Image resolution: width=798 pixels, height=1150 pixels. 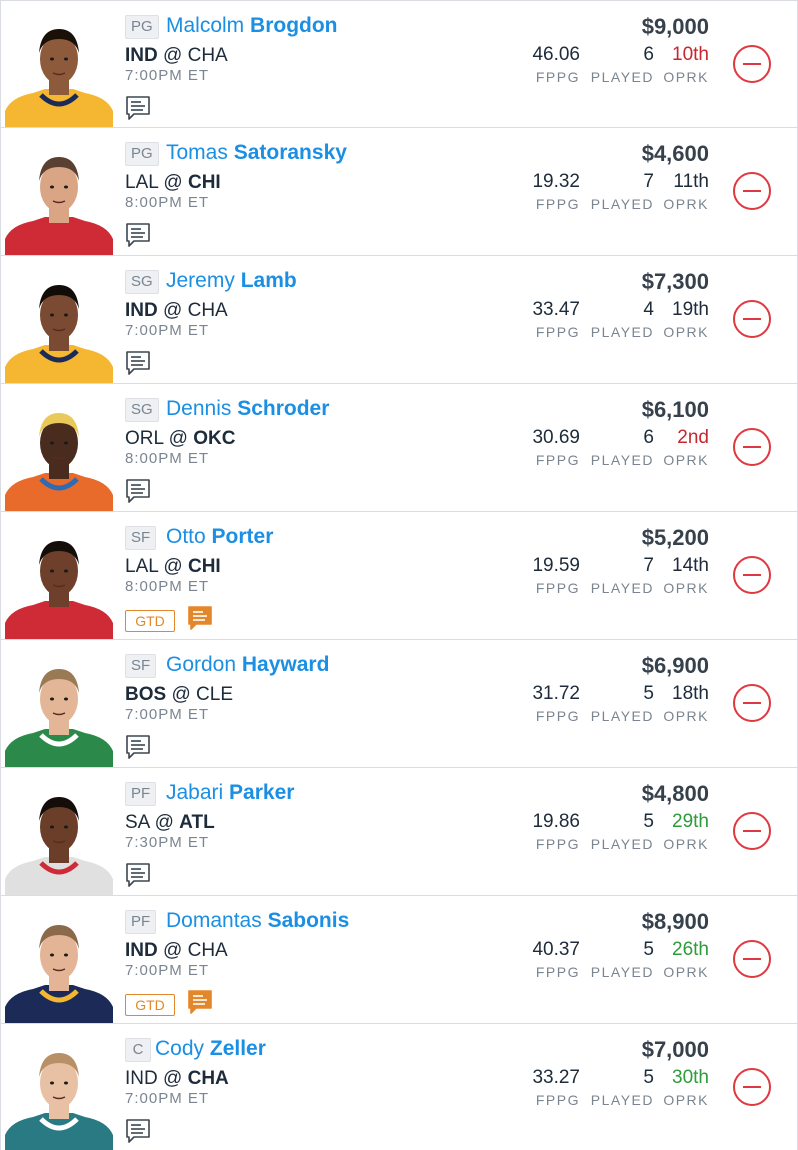 I want to click on played-value: 7, so click(x=648, y=181).